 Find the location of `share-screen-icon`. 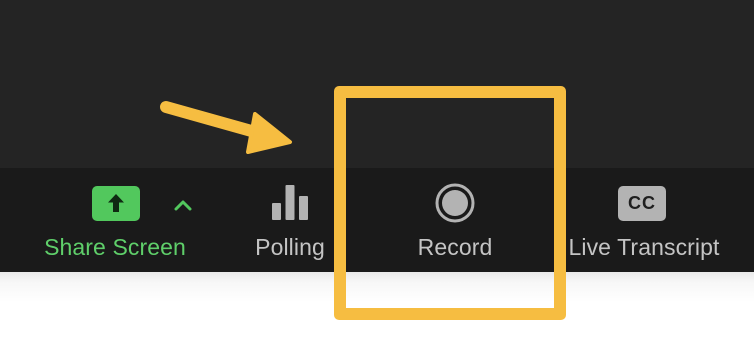

share-screen-icon is located at coordinates (116, 203).